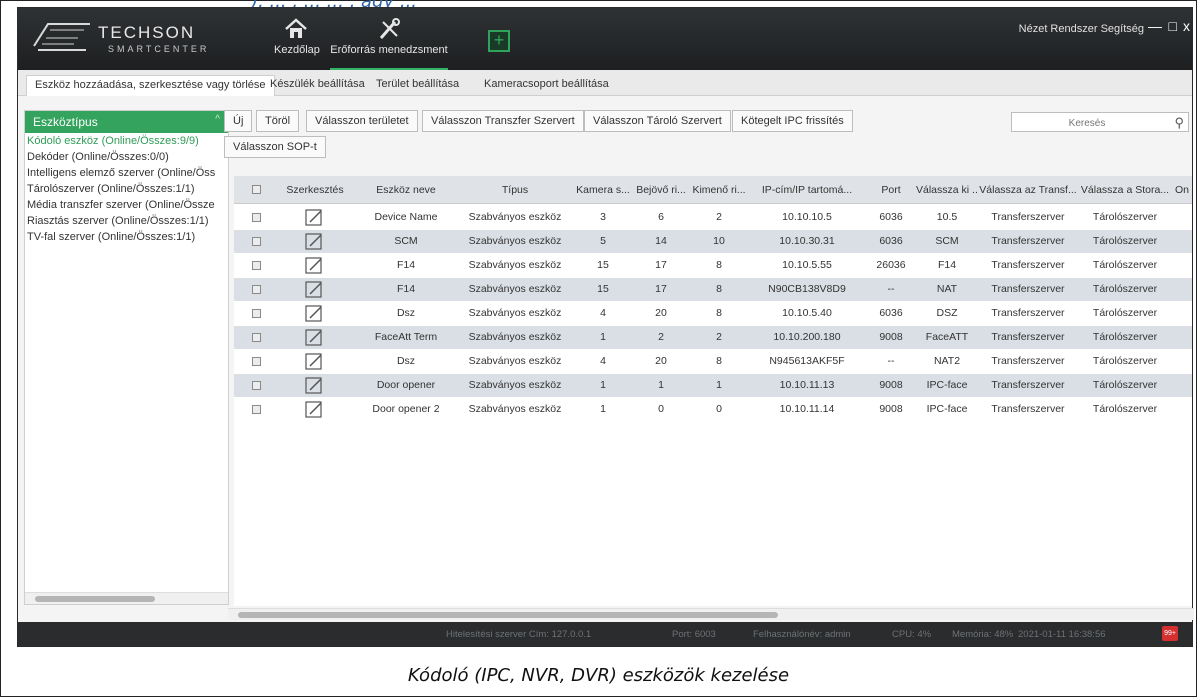 The height and width of the screenshot is (697, 1197). What do you see at coordinates (389, 44) in the screenshot?
I see `nav-resource-management-button: Erőforrás menedzsment` at bounding box center [389, 44].